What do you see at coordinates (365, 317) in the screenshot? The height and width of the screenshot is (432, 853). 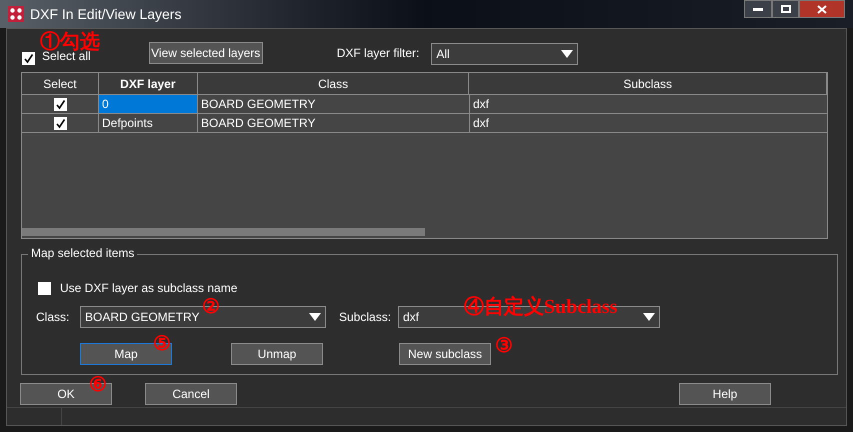 I see `subclass-label: Subclass:` at bounding box center [365, 317].